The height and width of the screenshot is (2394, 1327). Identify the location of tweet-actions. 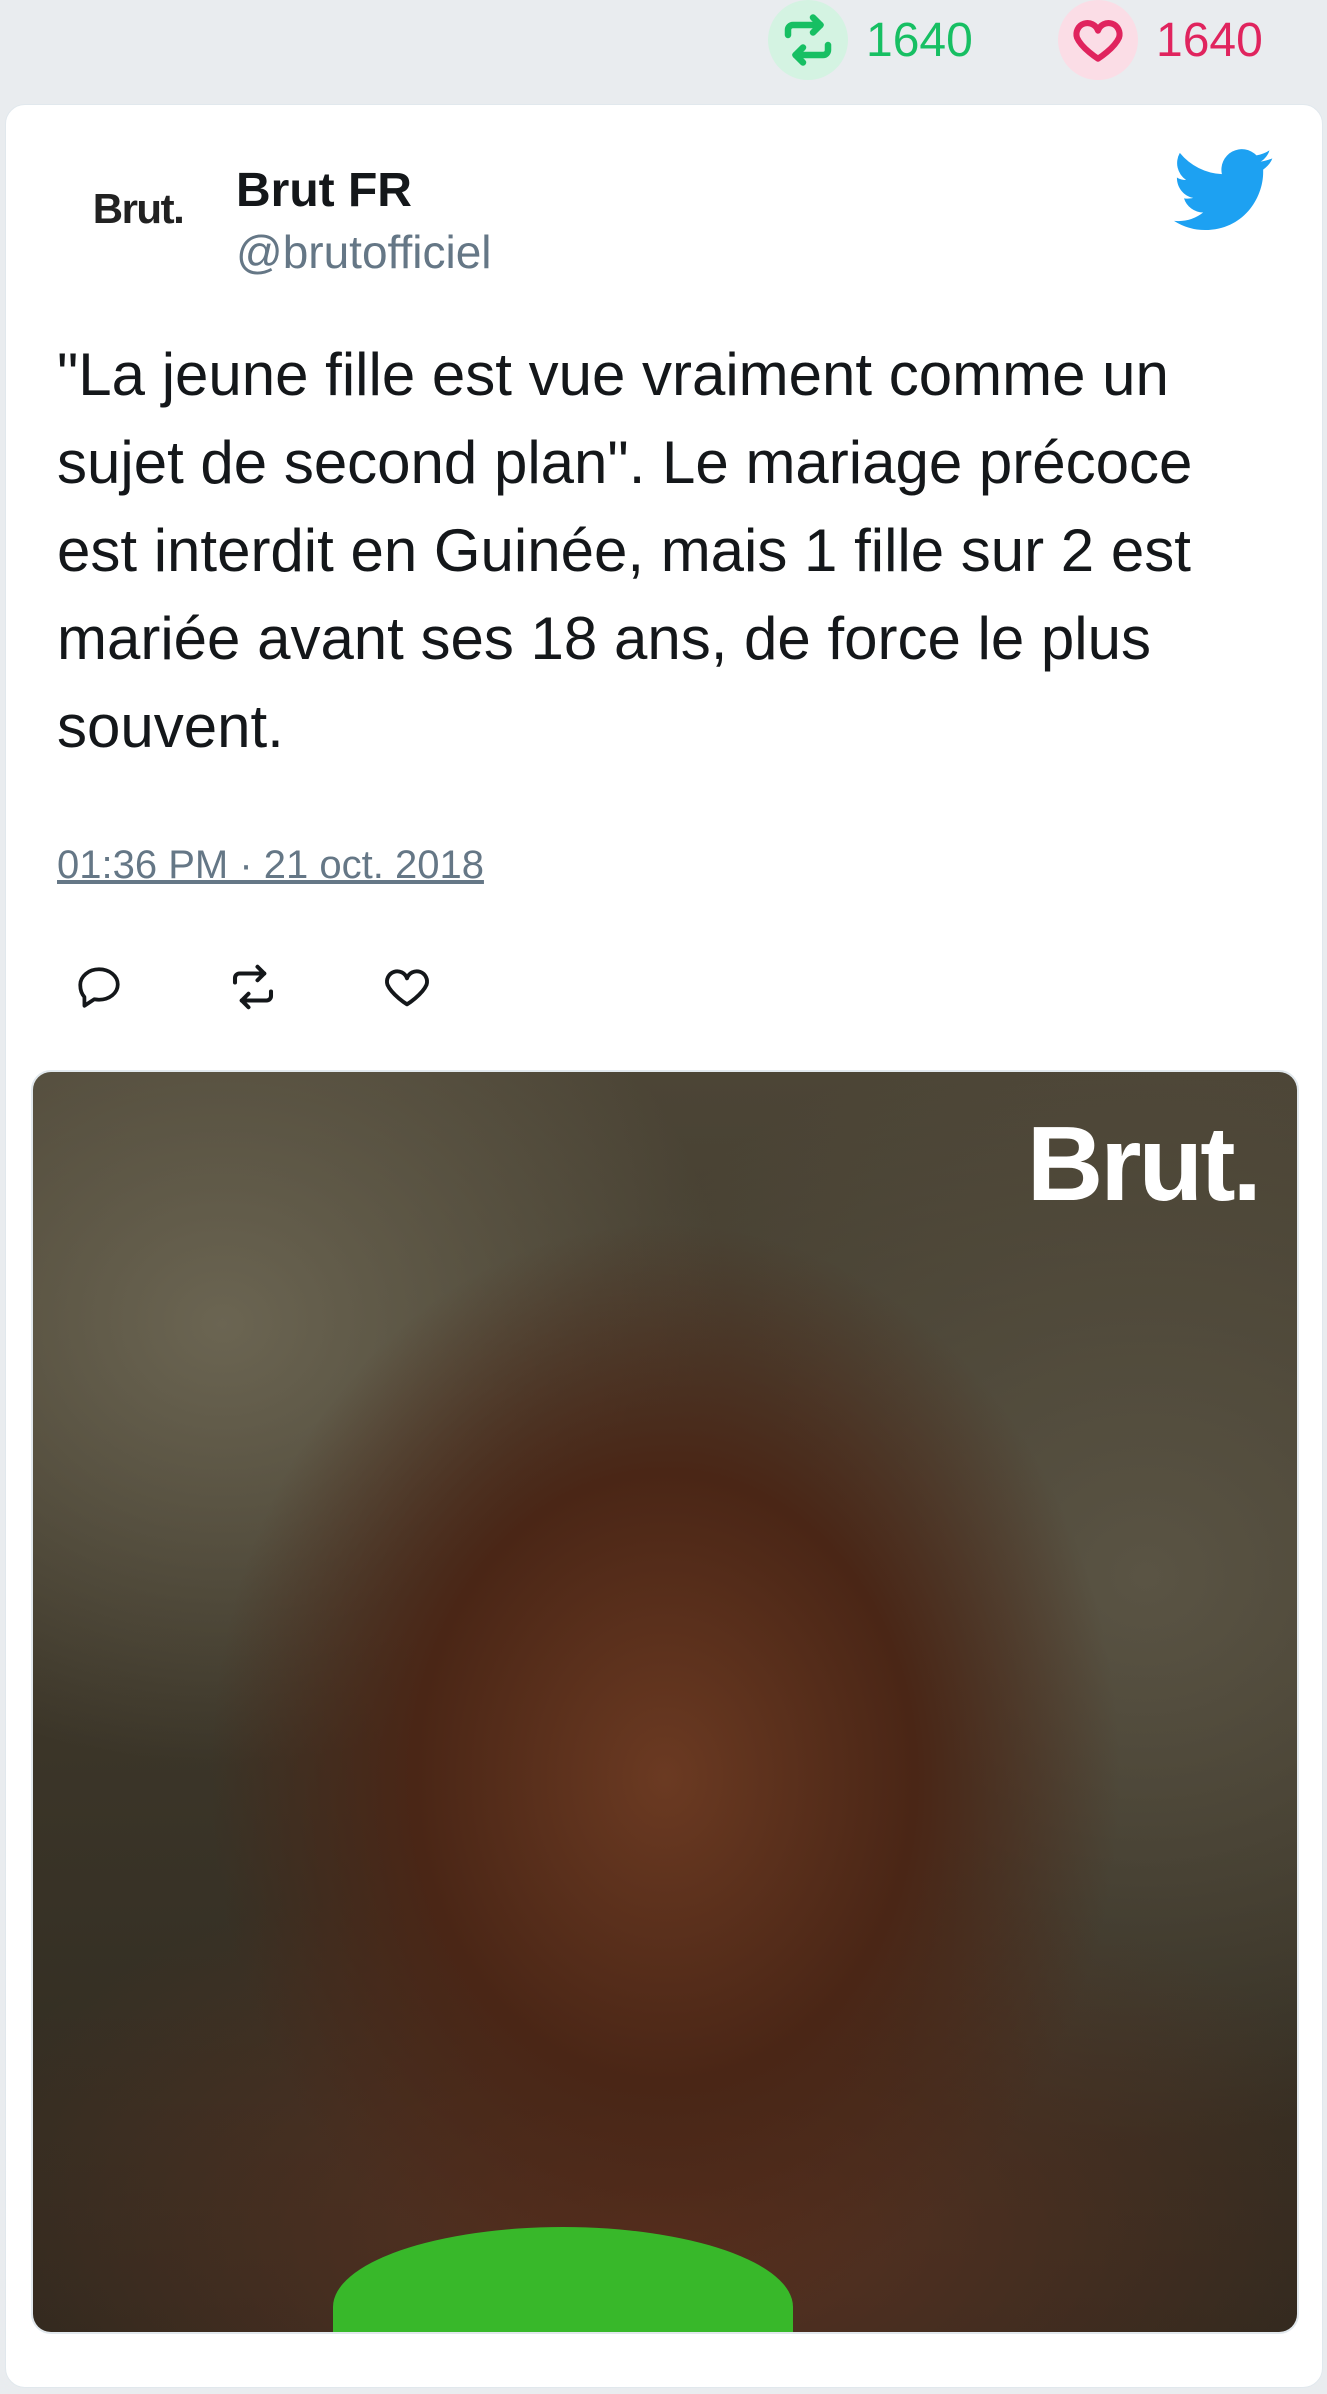
(253, 987).